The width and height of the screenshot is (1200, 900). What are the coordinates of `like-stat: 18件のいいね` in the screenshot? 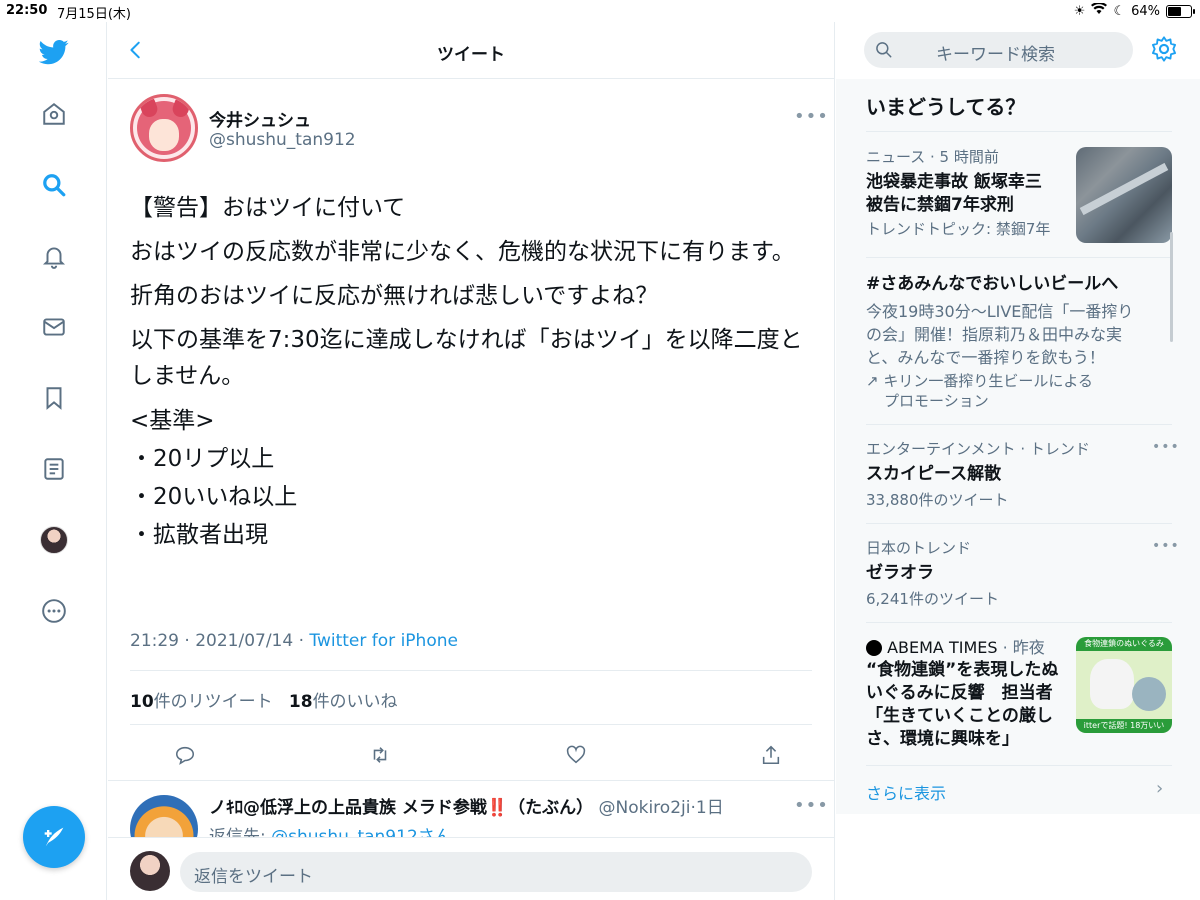 It's located at (343, 702).